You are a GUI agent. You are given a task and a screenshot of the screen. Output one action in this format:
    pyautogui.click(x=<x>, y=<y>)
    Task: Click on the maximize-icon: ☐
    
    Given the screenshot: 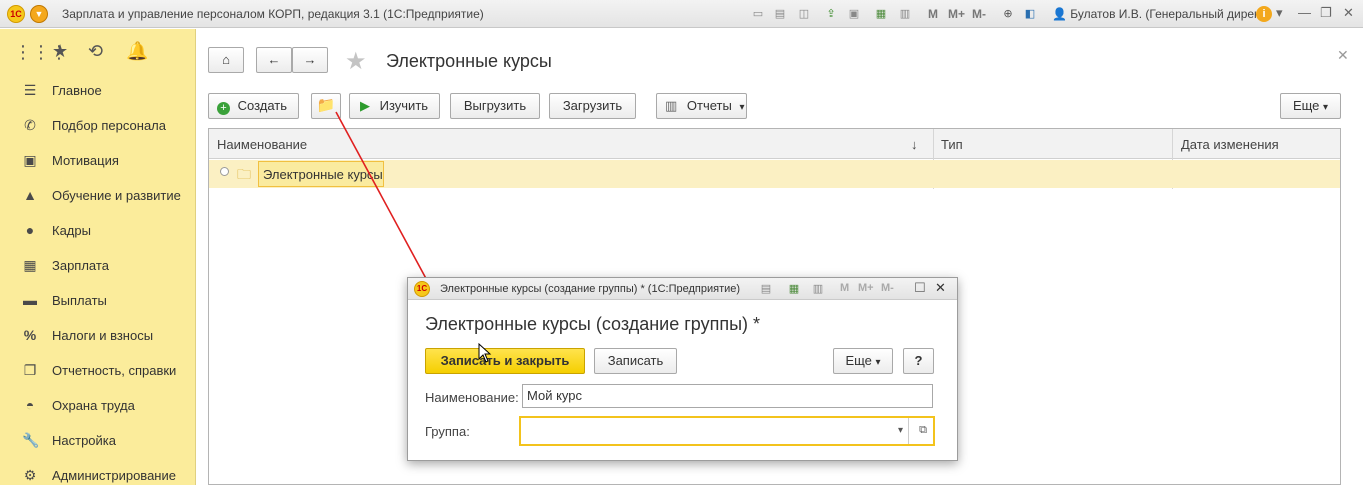 What is the action you would take?
    pyautogui.click(x=920, y=288)
    